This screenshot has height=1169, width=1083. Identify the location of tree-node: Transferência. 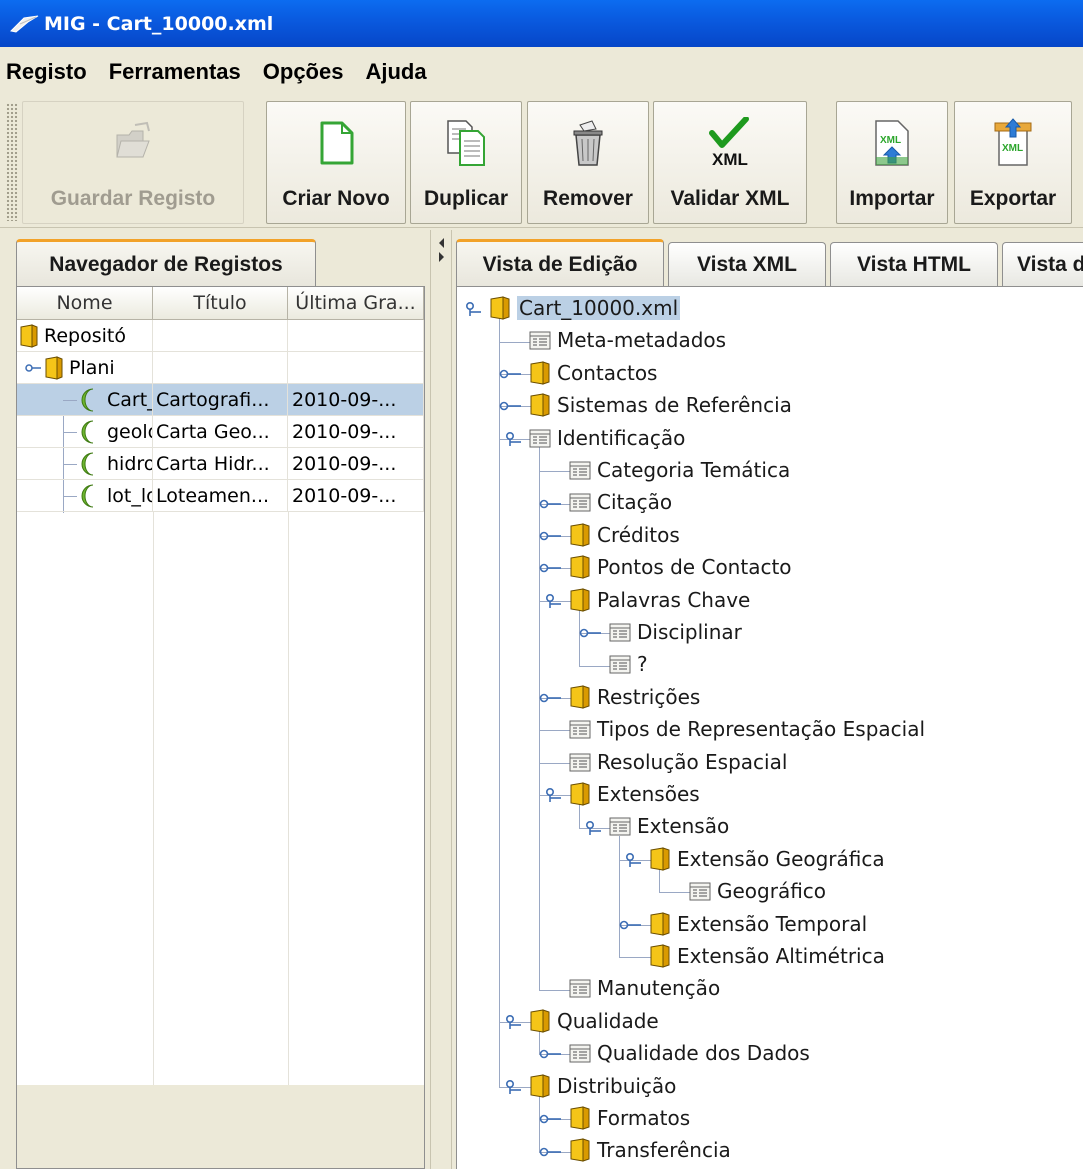
(650, 1150).